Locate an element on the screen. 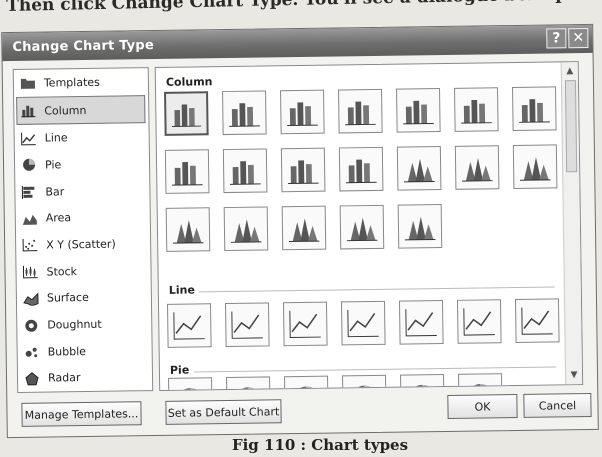 This screenshot has height=457, width=602. section-title-column: Column is located at coordinates (189, 82).